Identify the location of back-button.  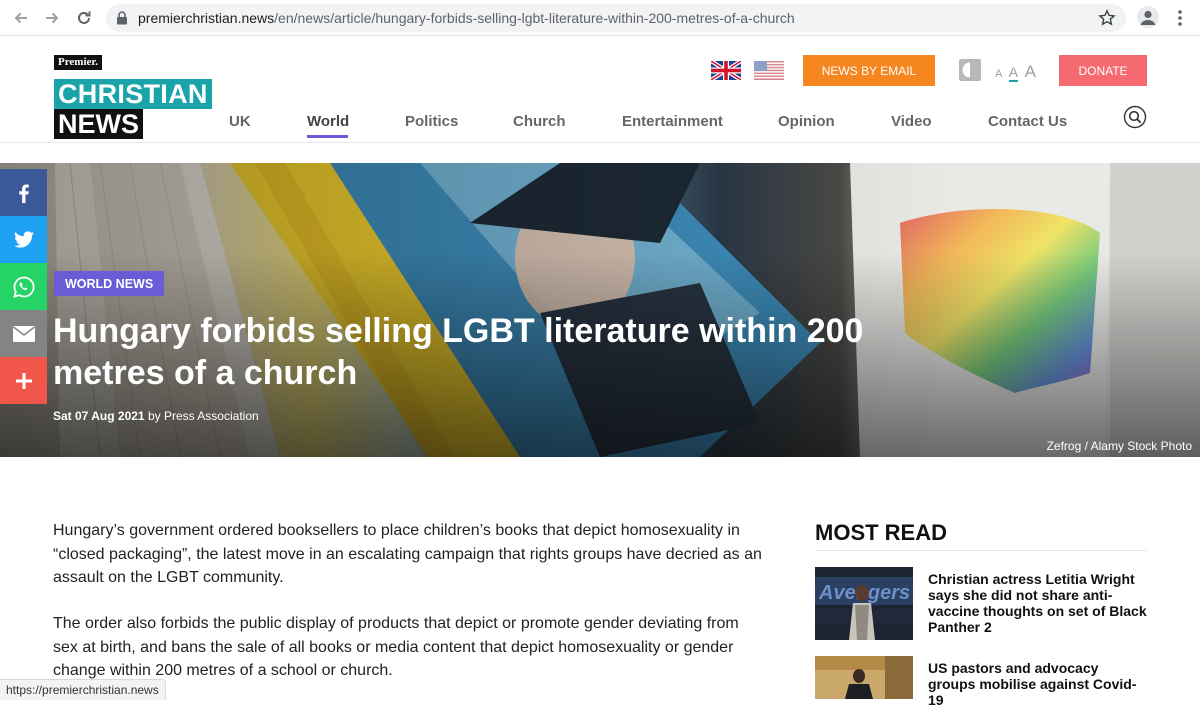
(21, 18).